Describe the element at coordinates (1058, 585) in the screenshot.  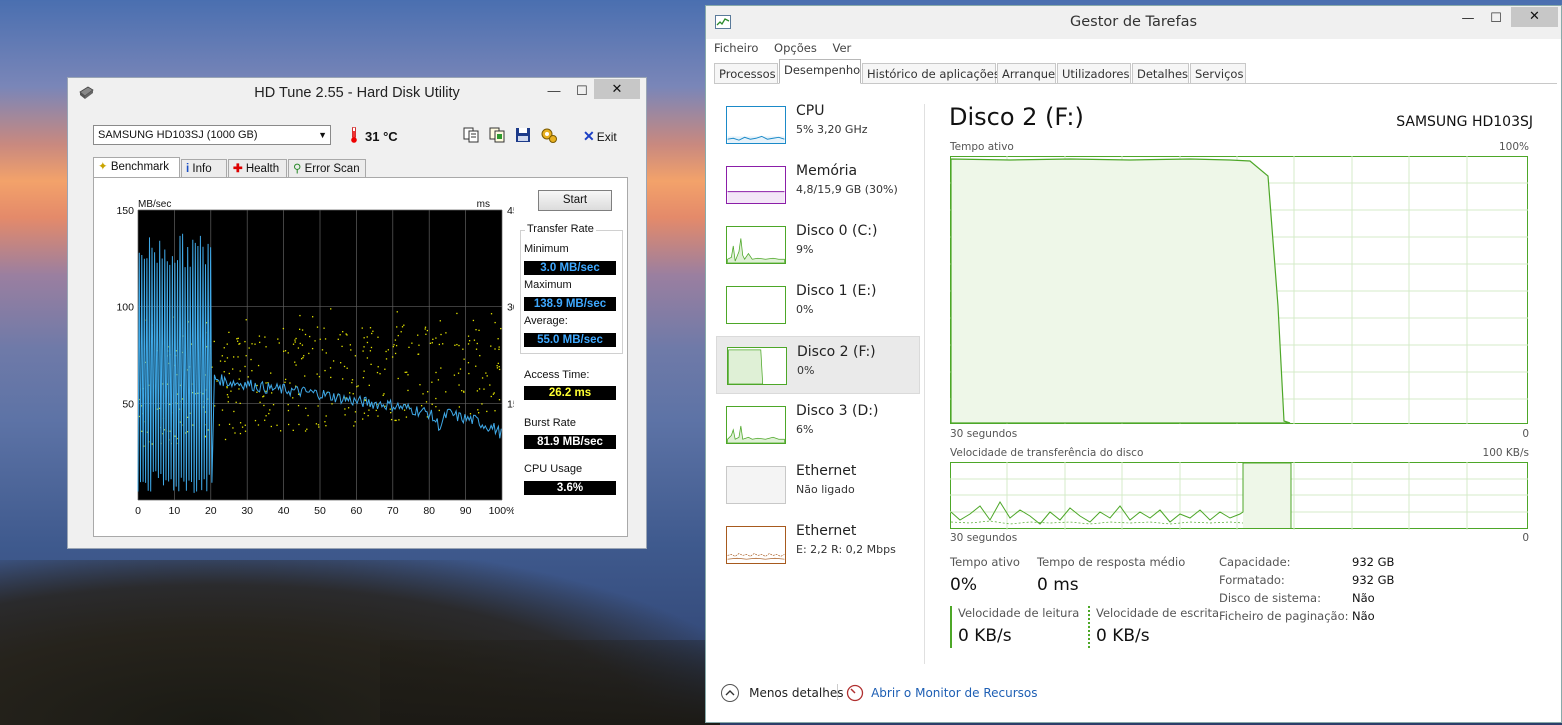
I see `response-time-value: 0 ms` at that location.